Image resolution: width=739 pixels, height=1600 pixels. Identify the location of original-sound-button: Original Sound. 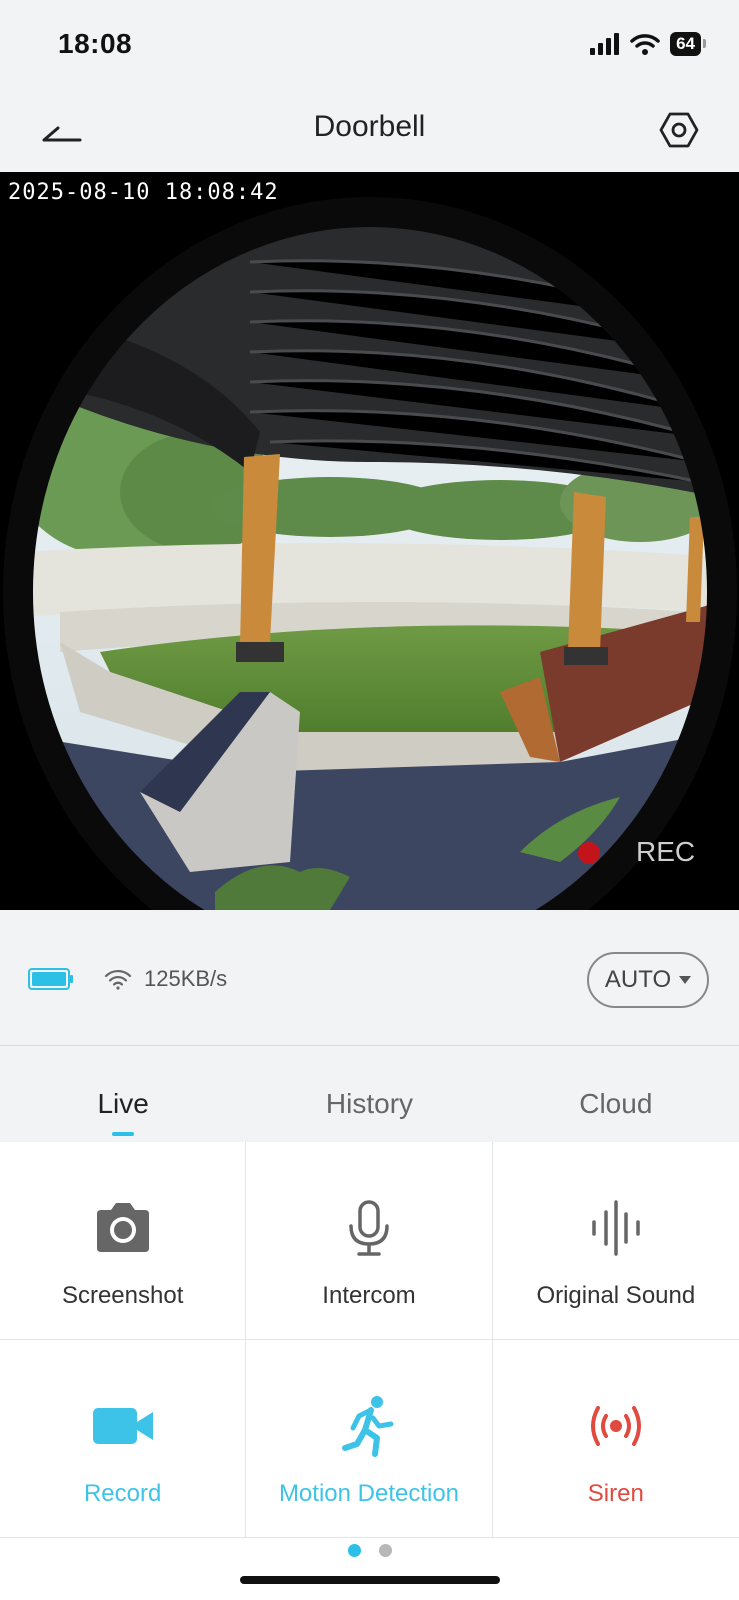
(615, 1241).